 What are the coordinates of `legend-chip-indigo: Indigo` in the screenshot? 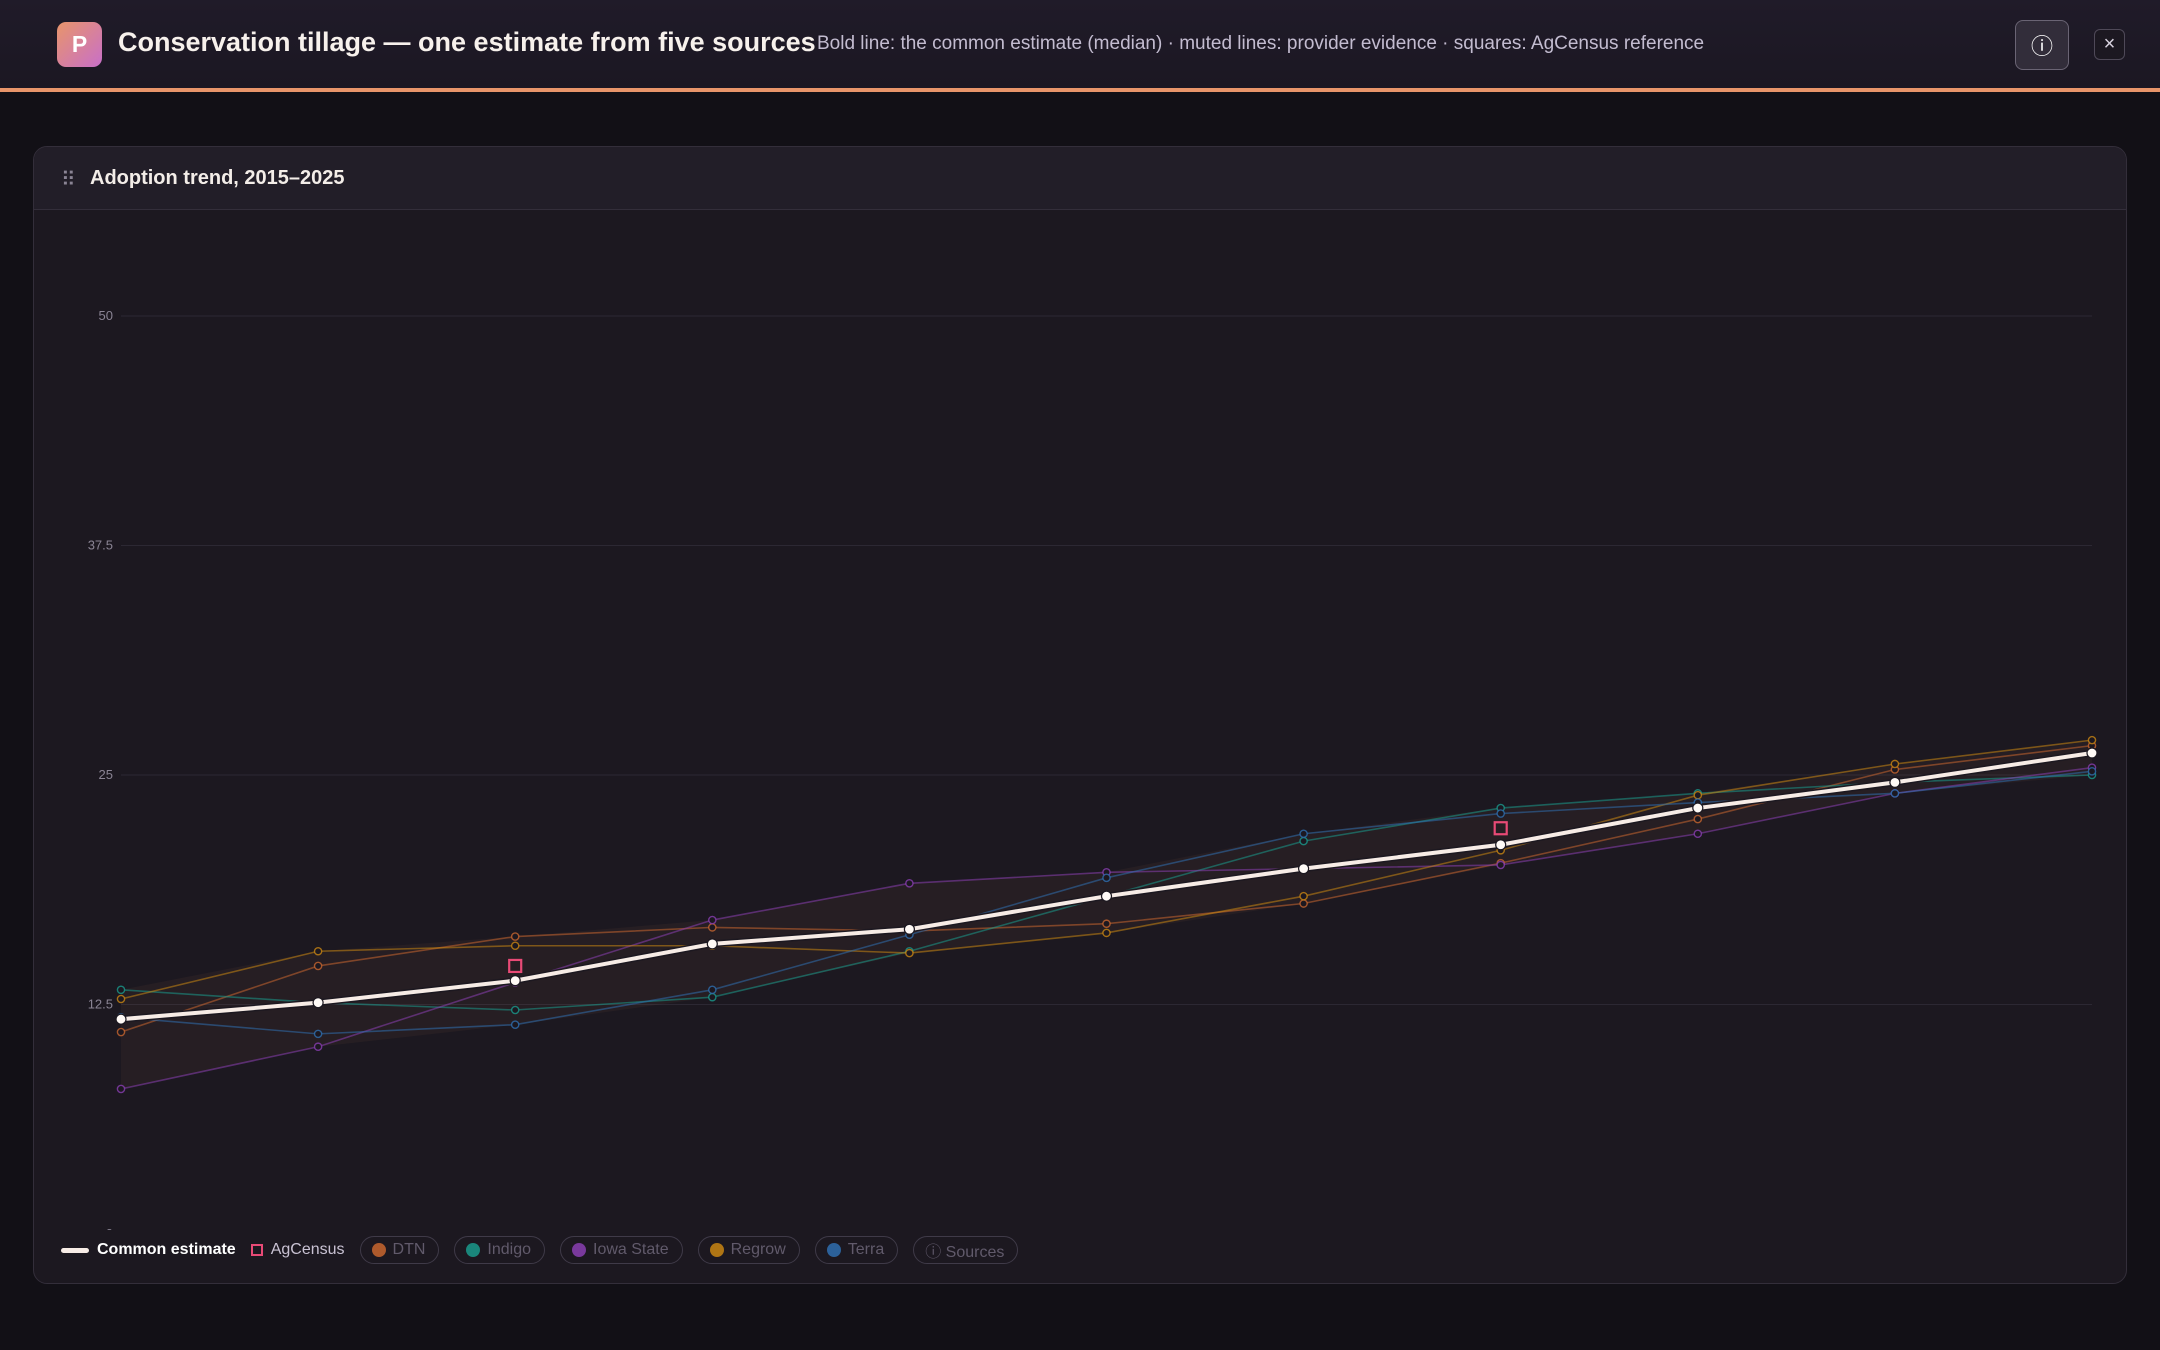 It's located at (500, 1250).